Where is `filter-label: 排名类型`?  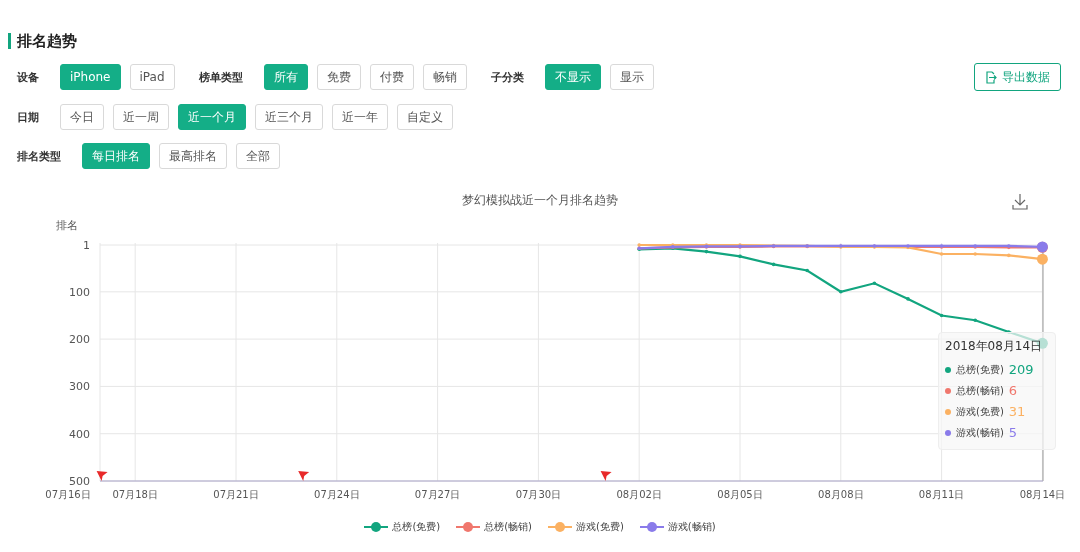 filter-label: 排名类型 is located at coordinates (39, 156).